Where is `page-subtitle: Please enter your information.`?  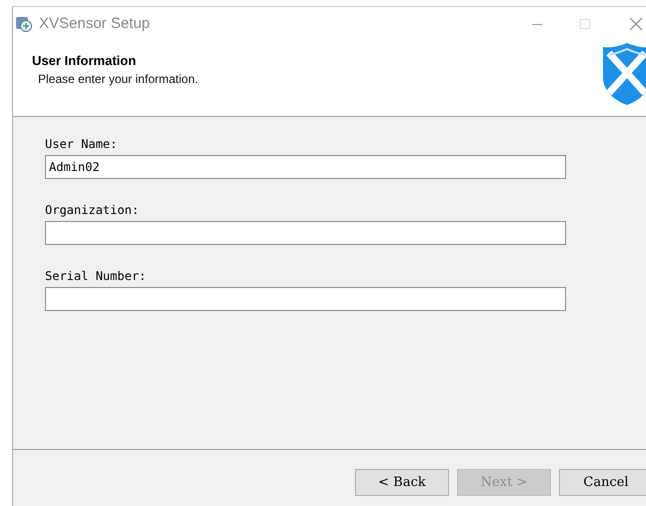
page-subtitle: Please enter your information. is located at coordinates (118, 79).